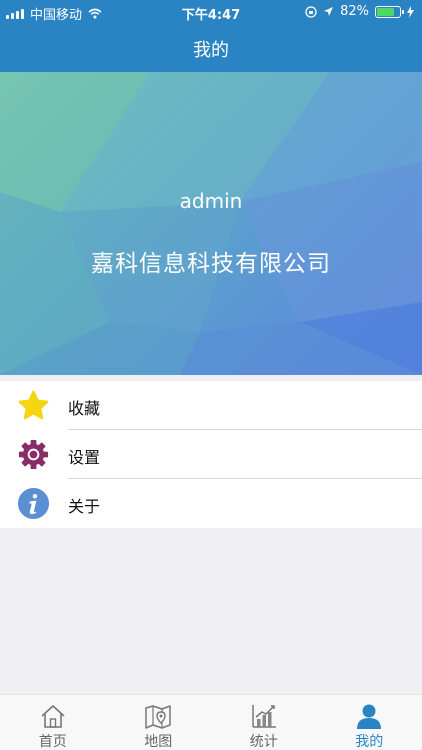 This screenshot has height=750, width=422. I want to click on tab-bar: 首页 地图 统计 我的, so click(211, 722).